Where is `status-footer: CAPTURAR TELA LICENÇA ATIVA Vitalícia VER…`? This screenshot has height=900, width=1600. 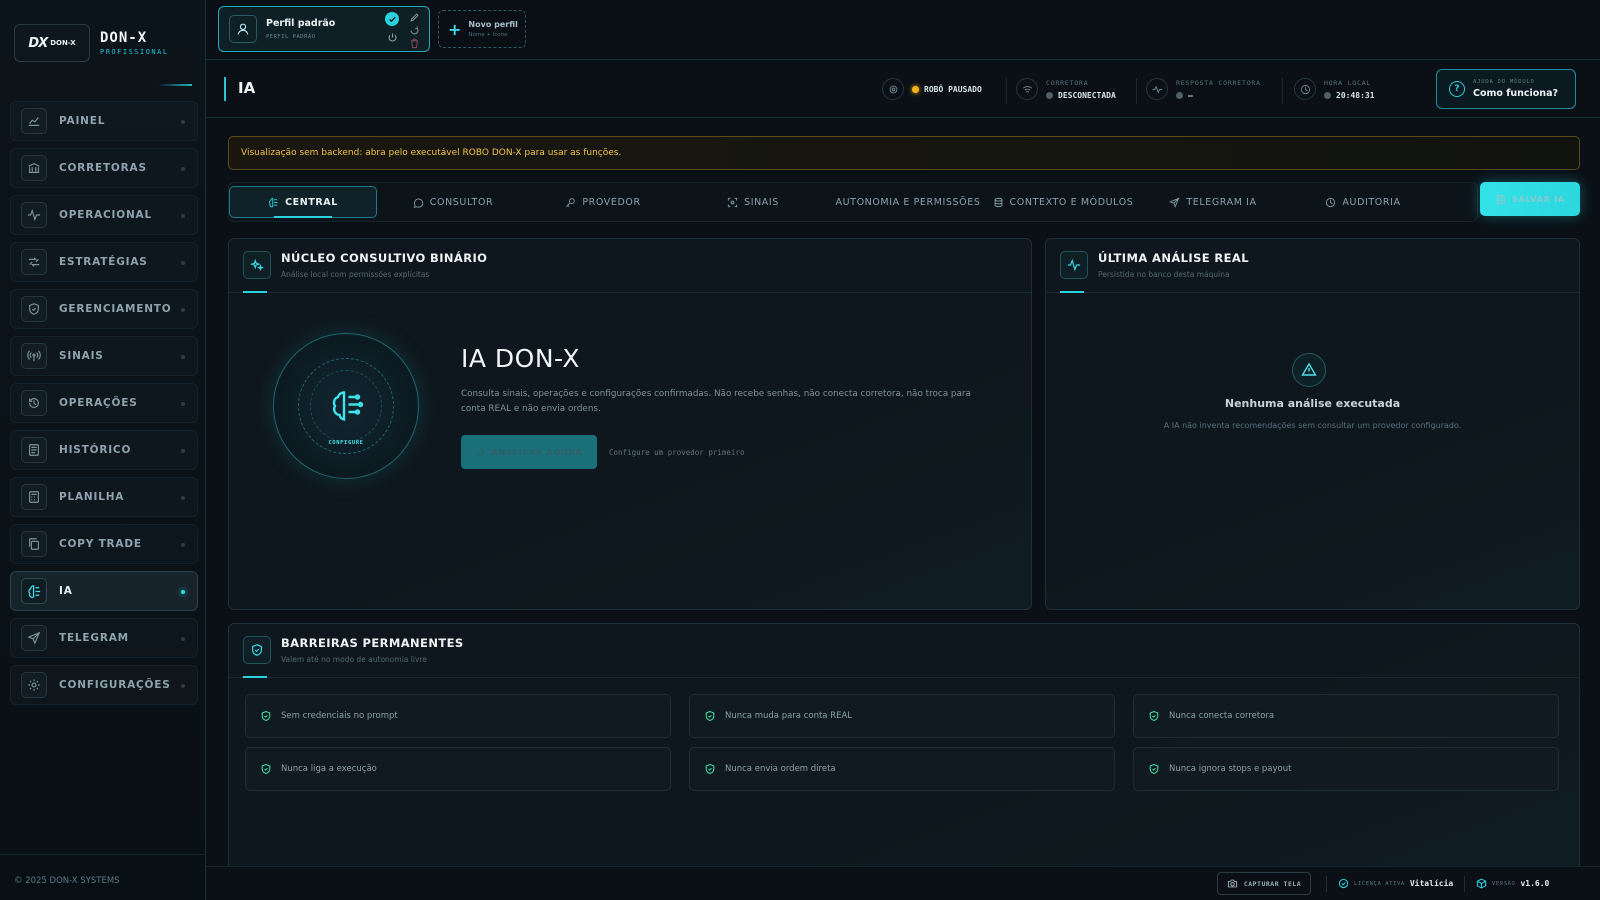
status-footer: CAPTURAR TELA LICENÇA ATIVA Vitalícia VER… is located at coordinates (903, 883).